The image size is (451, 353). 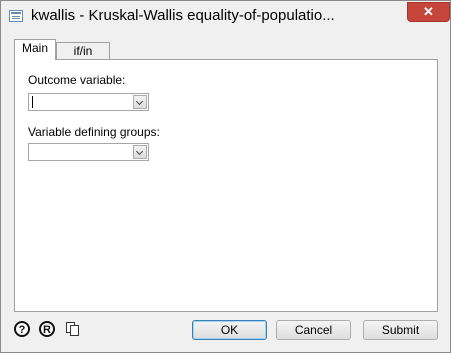 What do you see at coordinates (88, 102) in the screenshot?
I see `outcome-variable-combobox` at bounding box center [88, 102].